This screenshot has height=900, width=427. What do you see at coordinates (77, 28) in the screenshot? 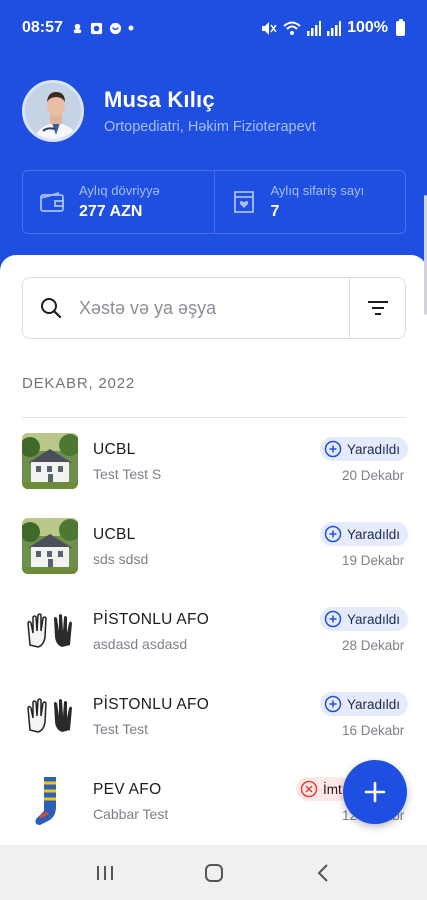
I see `notification-icon` at bounding box center [77, 28].